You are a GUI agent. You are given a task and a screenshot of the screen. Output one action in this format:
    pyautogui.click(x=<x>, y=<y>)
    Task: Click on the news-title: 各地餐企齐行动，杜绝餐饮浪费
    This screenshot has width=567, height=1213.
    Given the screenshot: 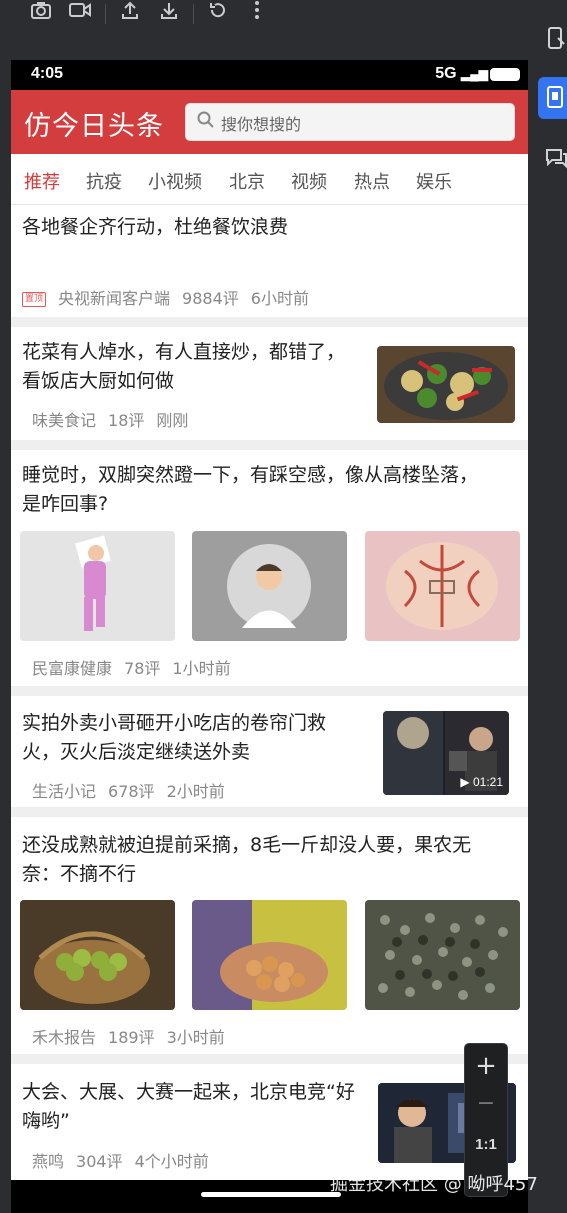 What is the action you would take?
    pyautogui.click(x=155, y=227)
    